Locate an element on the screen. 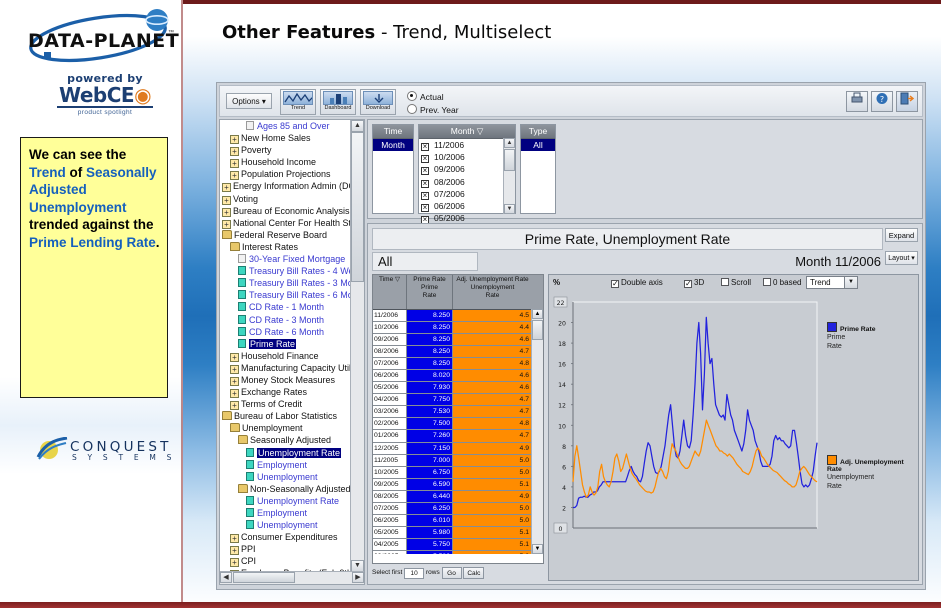 The image size is (941, 608). layout-button: Layout ▾ is located at coordinates (901, 258).